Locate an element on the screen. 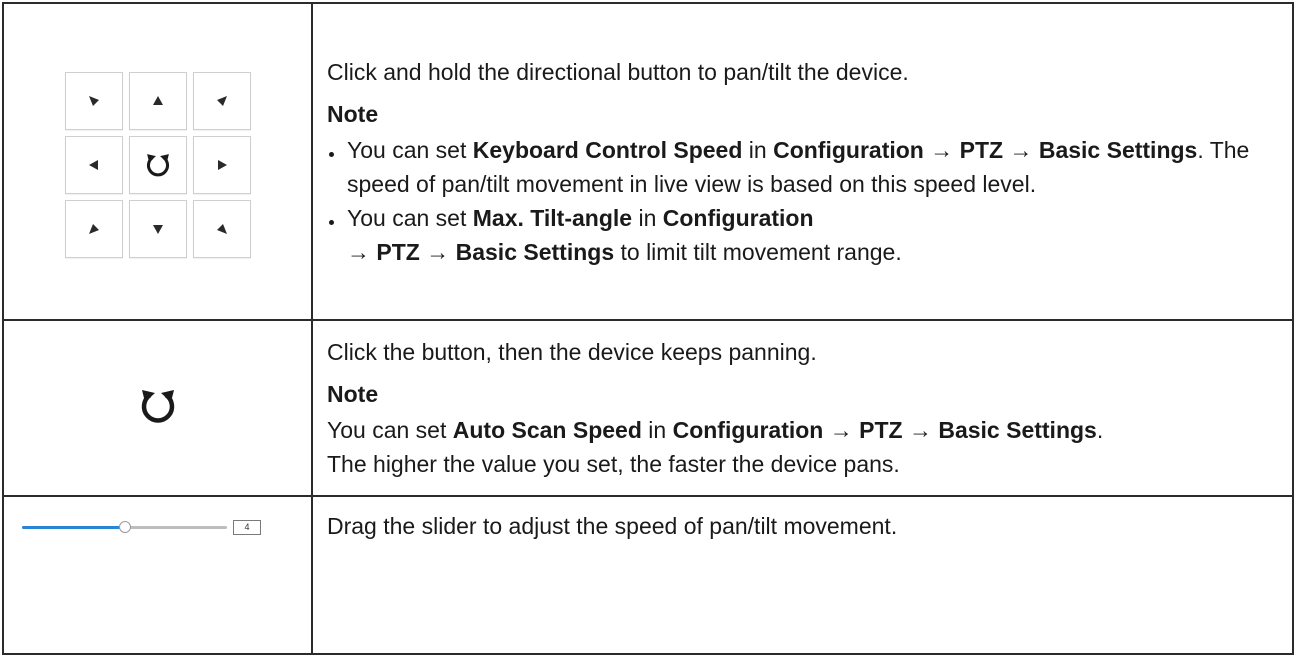 The image size is (1296, 655). ptz-up-button is located at coordinates (157, 100).